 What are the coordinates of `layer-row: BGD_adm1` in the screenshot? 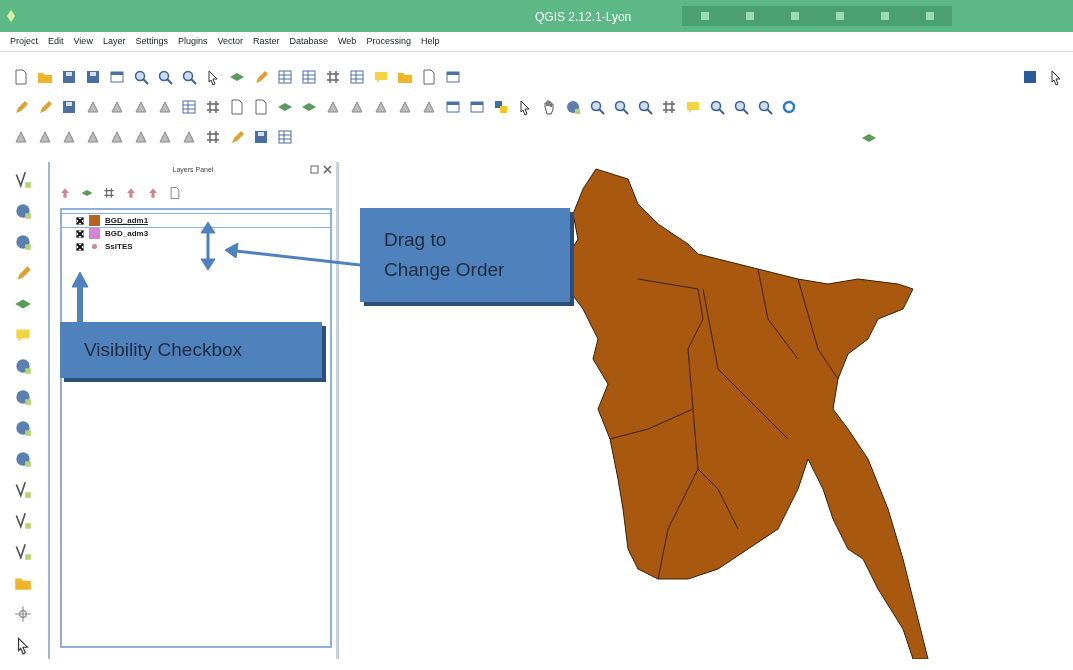 It's located at (196, 220).